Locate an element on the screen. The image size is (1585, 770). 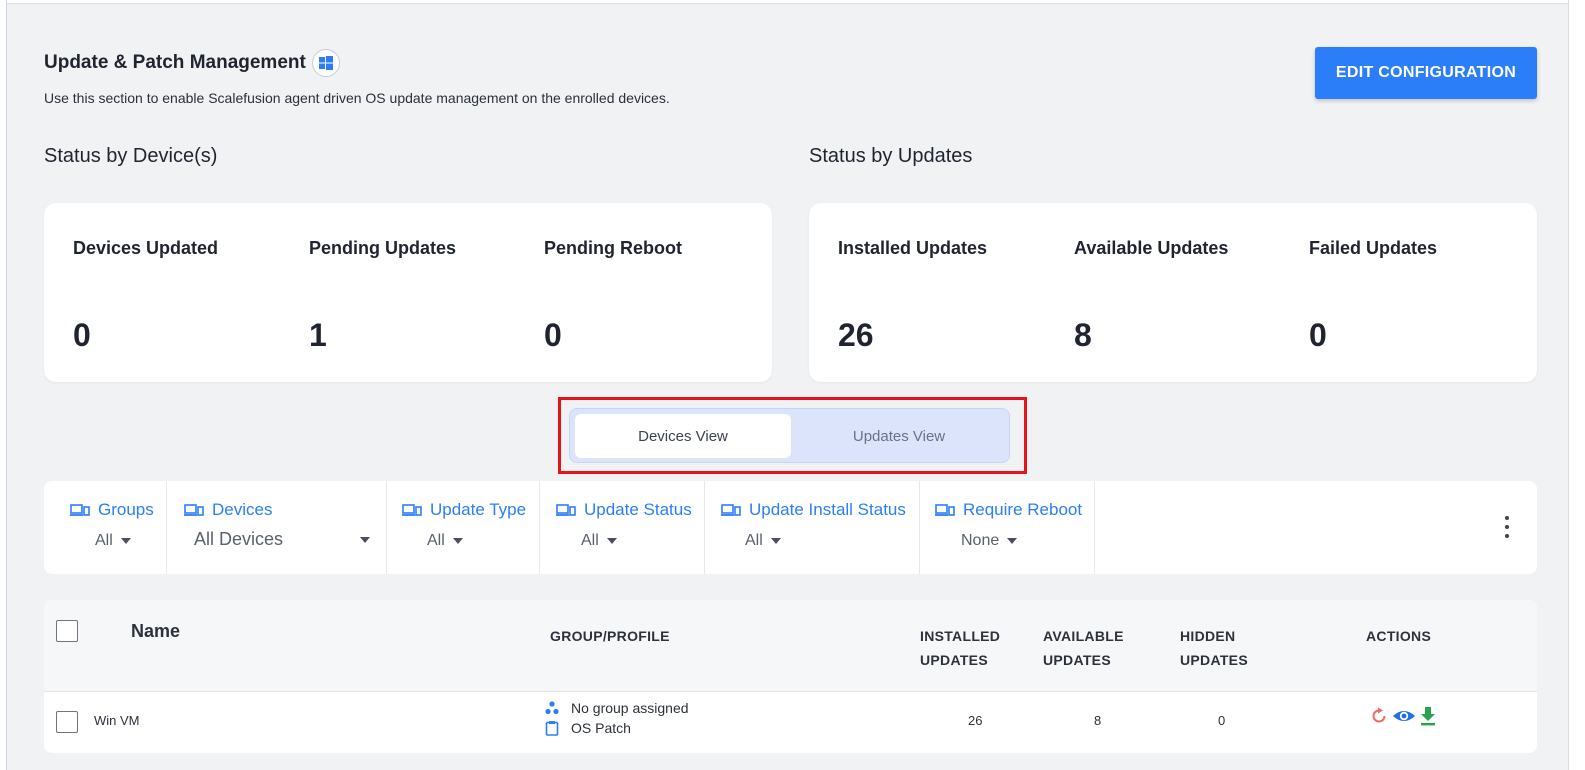
group-icon is located at coordinates (552, 708).